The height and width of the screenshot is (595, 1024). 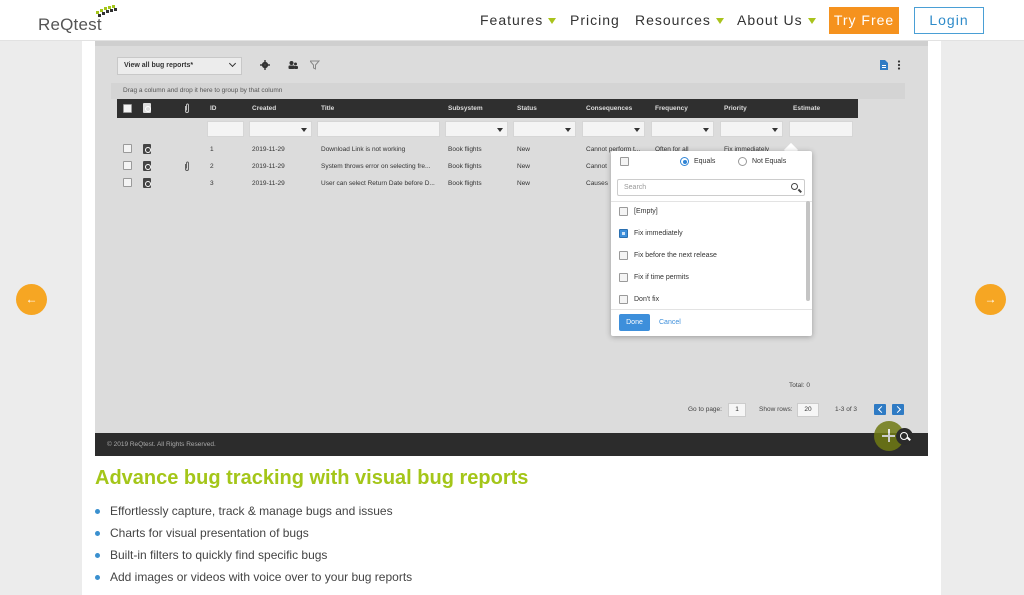 What do you see at coordinates (544, 129) in the screenshot?
I see `filter-status` at bounding box center [544, 129].